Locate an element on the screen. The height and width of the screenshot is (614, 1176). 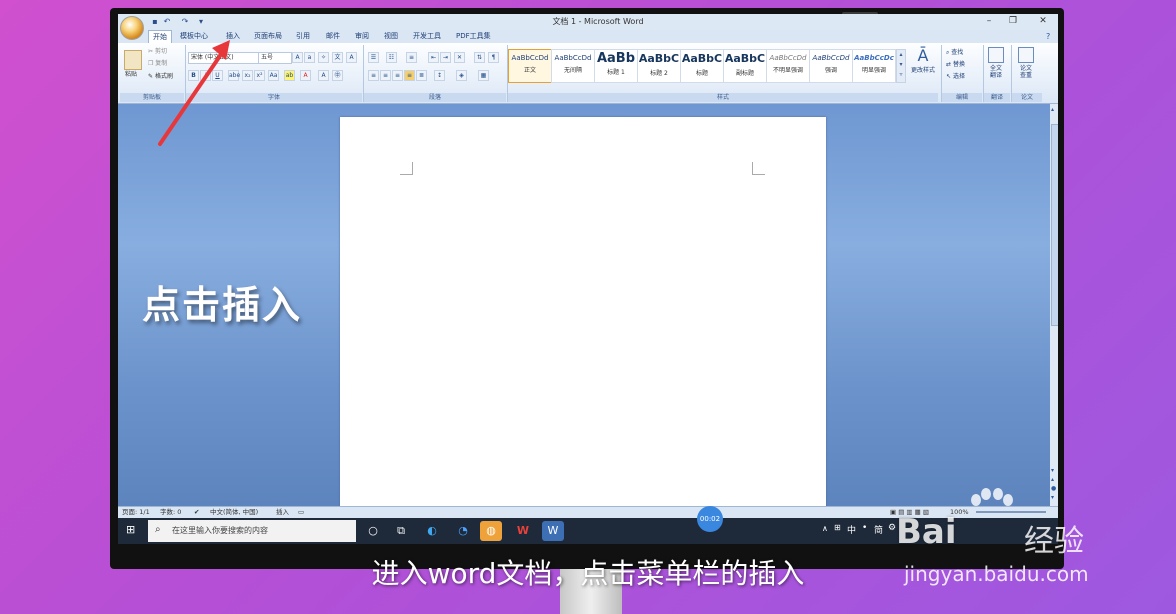
justify-icon: ≡ is located at coordinates (409, 75).